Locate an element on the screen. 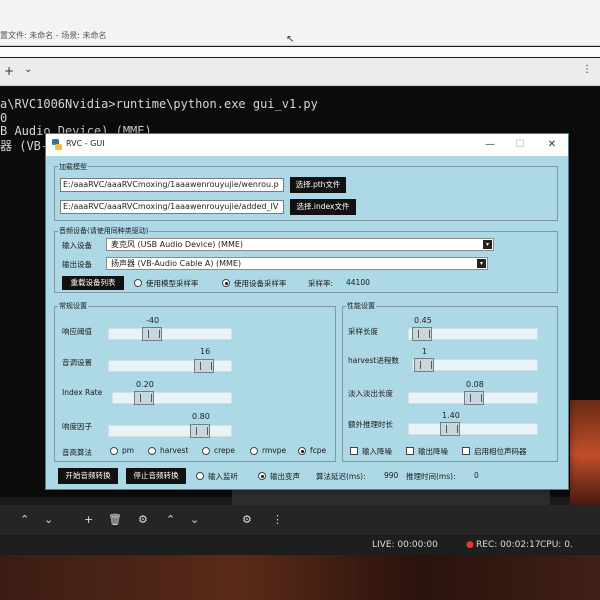  model-sr-label: 使用模型采样率 is located at coordinates (172, 283).